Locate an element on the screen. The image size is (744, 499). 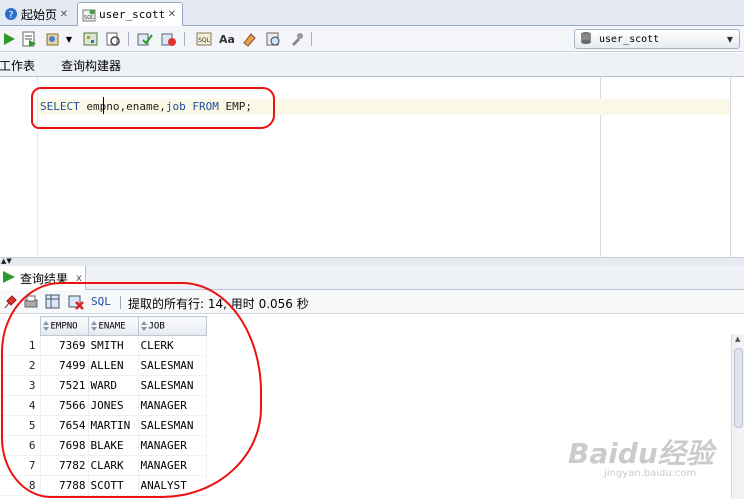
unshared-worksheet-icon: SQL is located at coordinates (204, 39).